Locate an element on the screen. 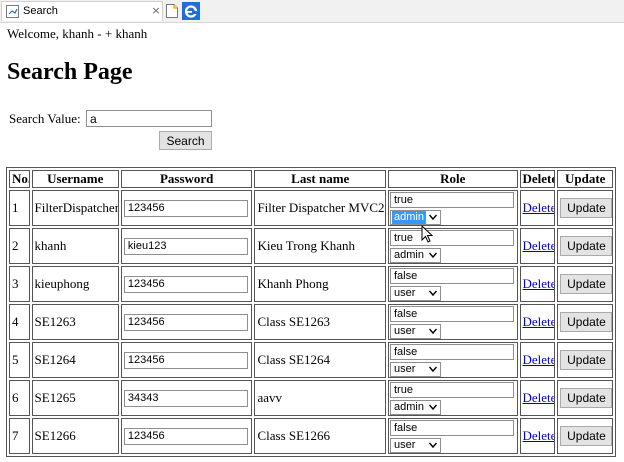 Image resolution: width=624 pixels, height=462 pixels. username-cell: SE1266 is located at coordinates (75, 436).